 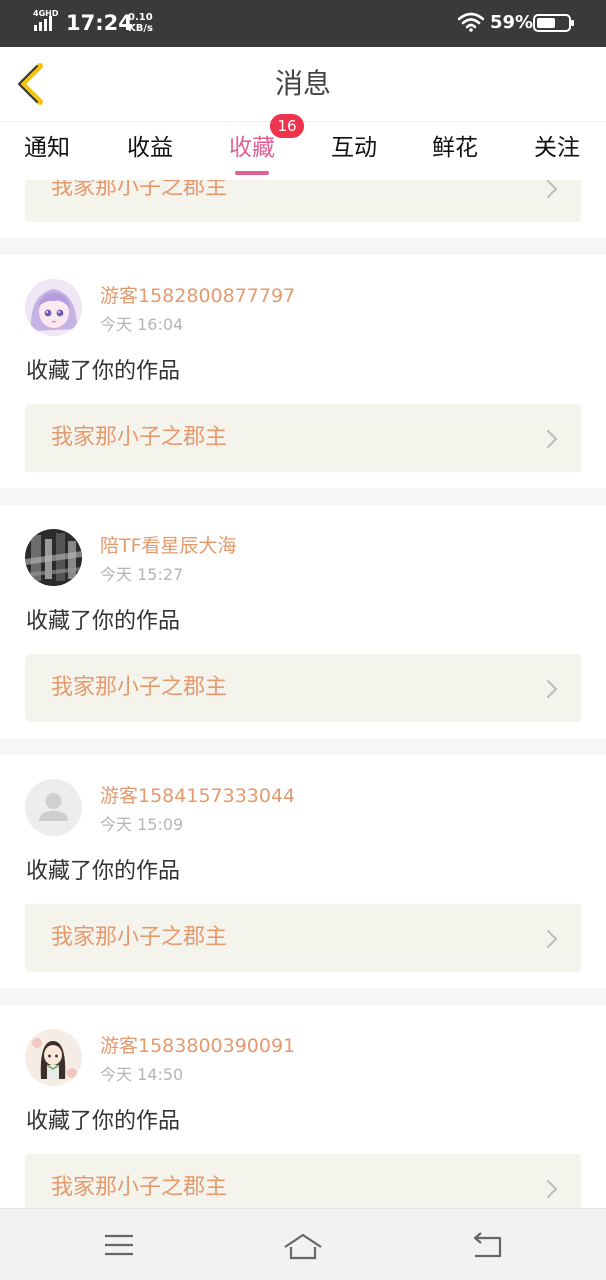 What do you see at coordinates (47, 150) in the screenshot?
I see `tab-notification: 通知` at bounding box center [47, 150].